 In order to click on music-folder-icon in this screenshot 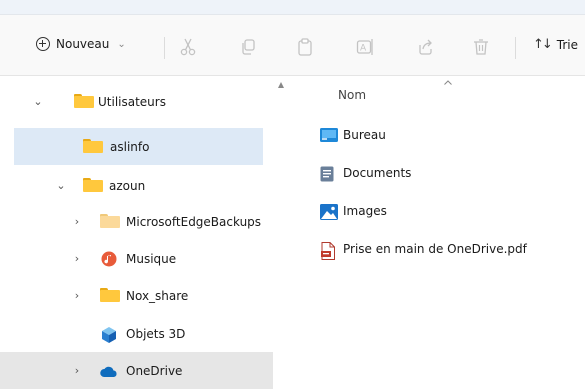, I will do `click(110, 259)`.